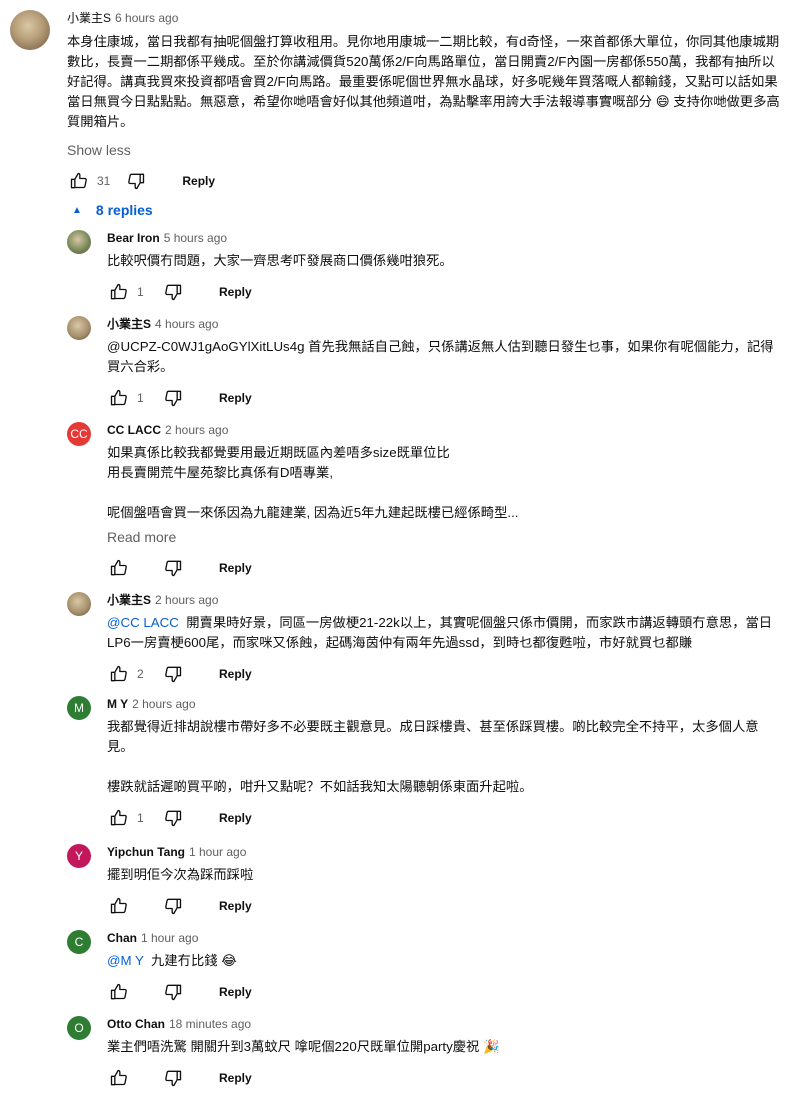  What do you see at coordinates (442, 537) in the screenshot?
I see `read-more-button: Read more` at bounding box center [442, 537].